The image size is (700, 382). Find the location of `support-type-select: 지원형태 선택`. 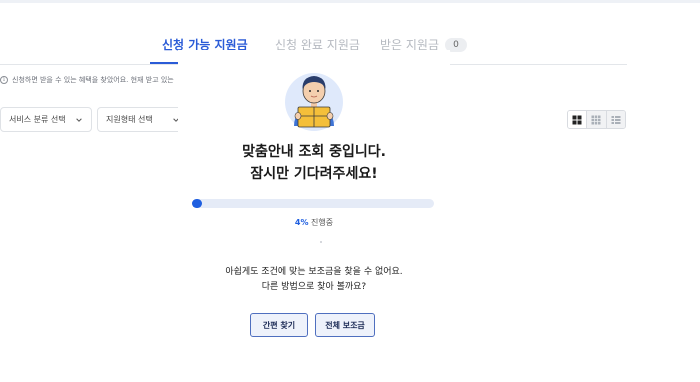

support-type-select: 지원형태 선택 is located at coordinates (143, 119).